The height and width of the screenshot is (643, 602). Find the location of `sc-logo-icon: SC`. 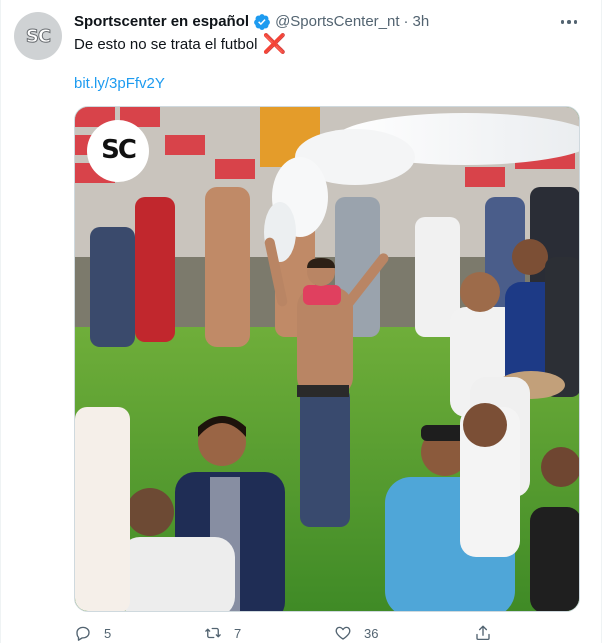

sc-logo-icon: SC is located at coordinates (38, 36).